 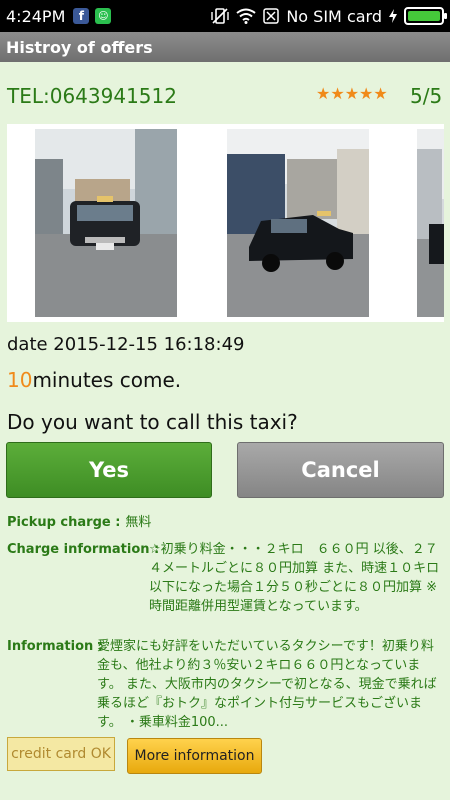 I want to click on more-information-button: More information, so click(x=194, y=756).